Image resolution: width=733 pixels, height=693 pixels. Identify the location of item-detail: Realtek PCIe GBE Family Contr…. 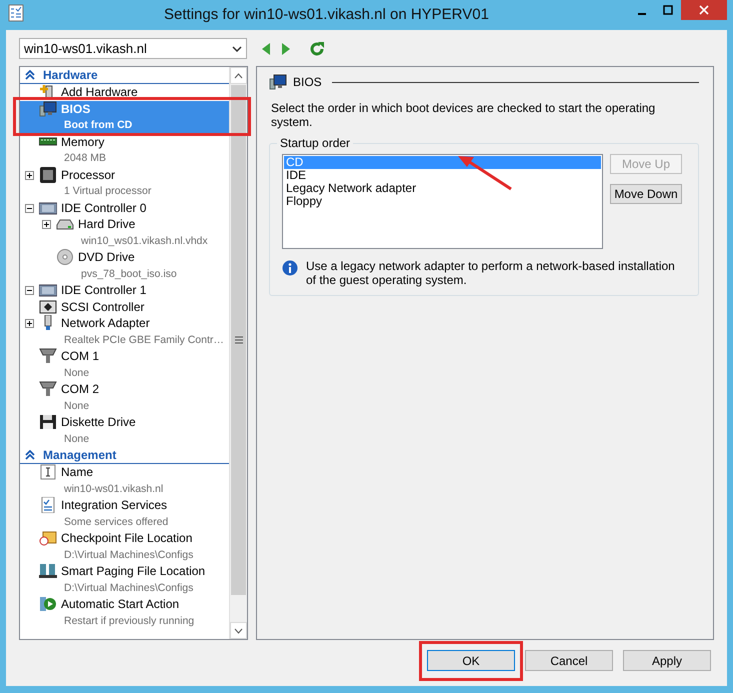
(143, 340).